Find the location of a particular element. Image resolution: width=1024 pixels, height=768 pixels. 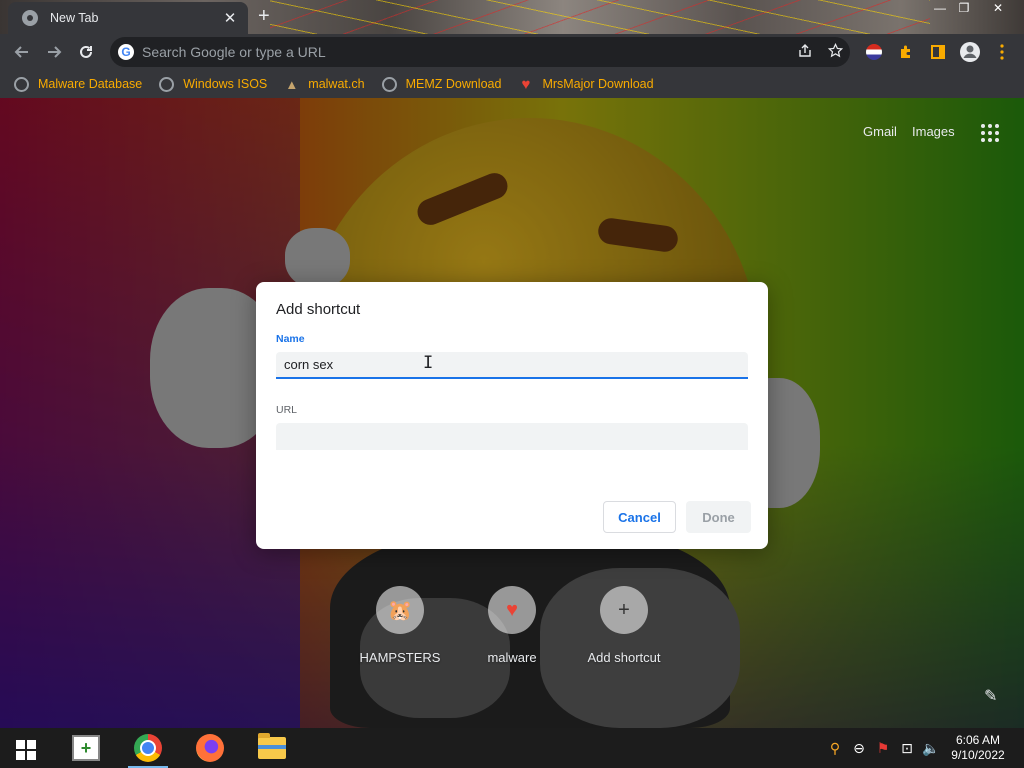

shortcut-label: Add shortcut is located at coordinates (624, 657).